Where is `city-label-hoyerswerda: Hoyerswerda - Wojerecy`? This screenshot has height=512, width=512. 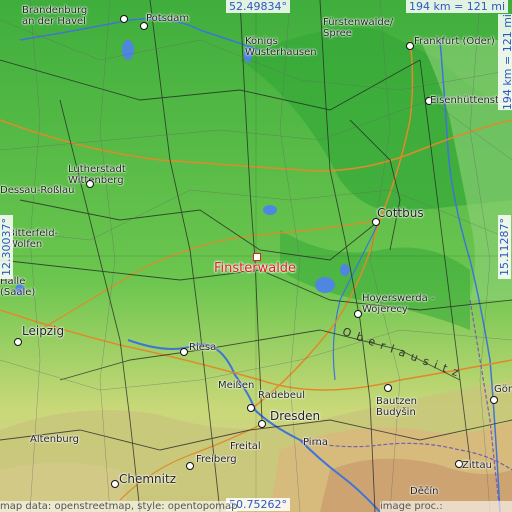 city-label-hoyerswerda: Hoyerswerda - Wojerecy is located at coordinates (398, 304).